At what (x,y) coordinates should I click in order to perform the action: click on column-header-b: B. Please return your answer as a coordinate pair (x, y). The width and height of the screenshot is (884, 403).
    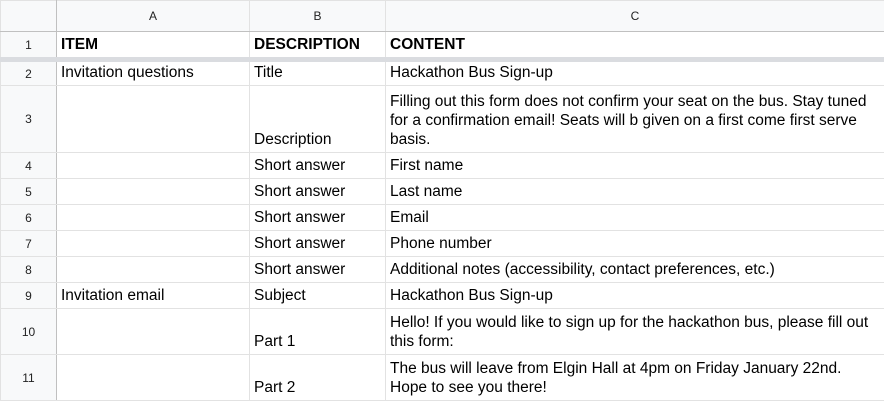
    Looking at the image, I should click on (317, 16).